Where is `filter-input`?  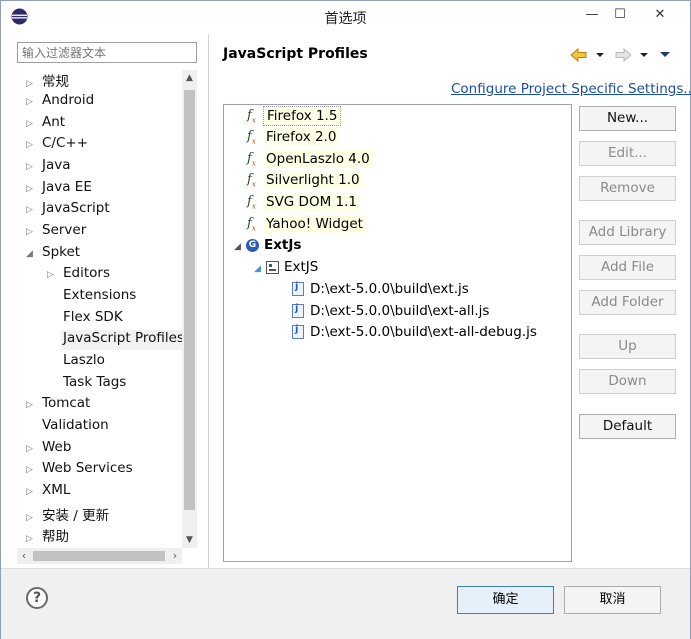 filter-input is located at coordinates (107, 52).